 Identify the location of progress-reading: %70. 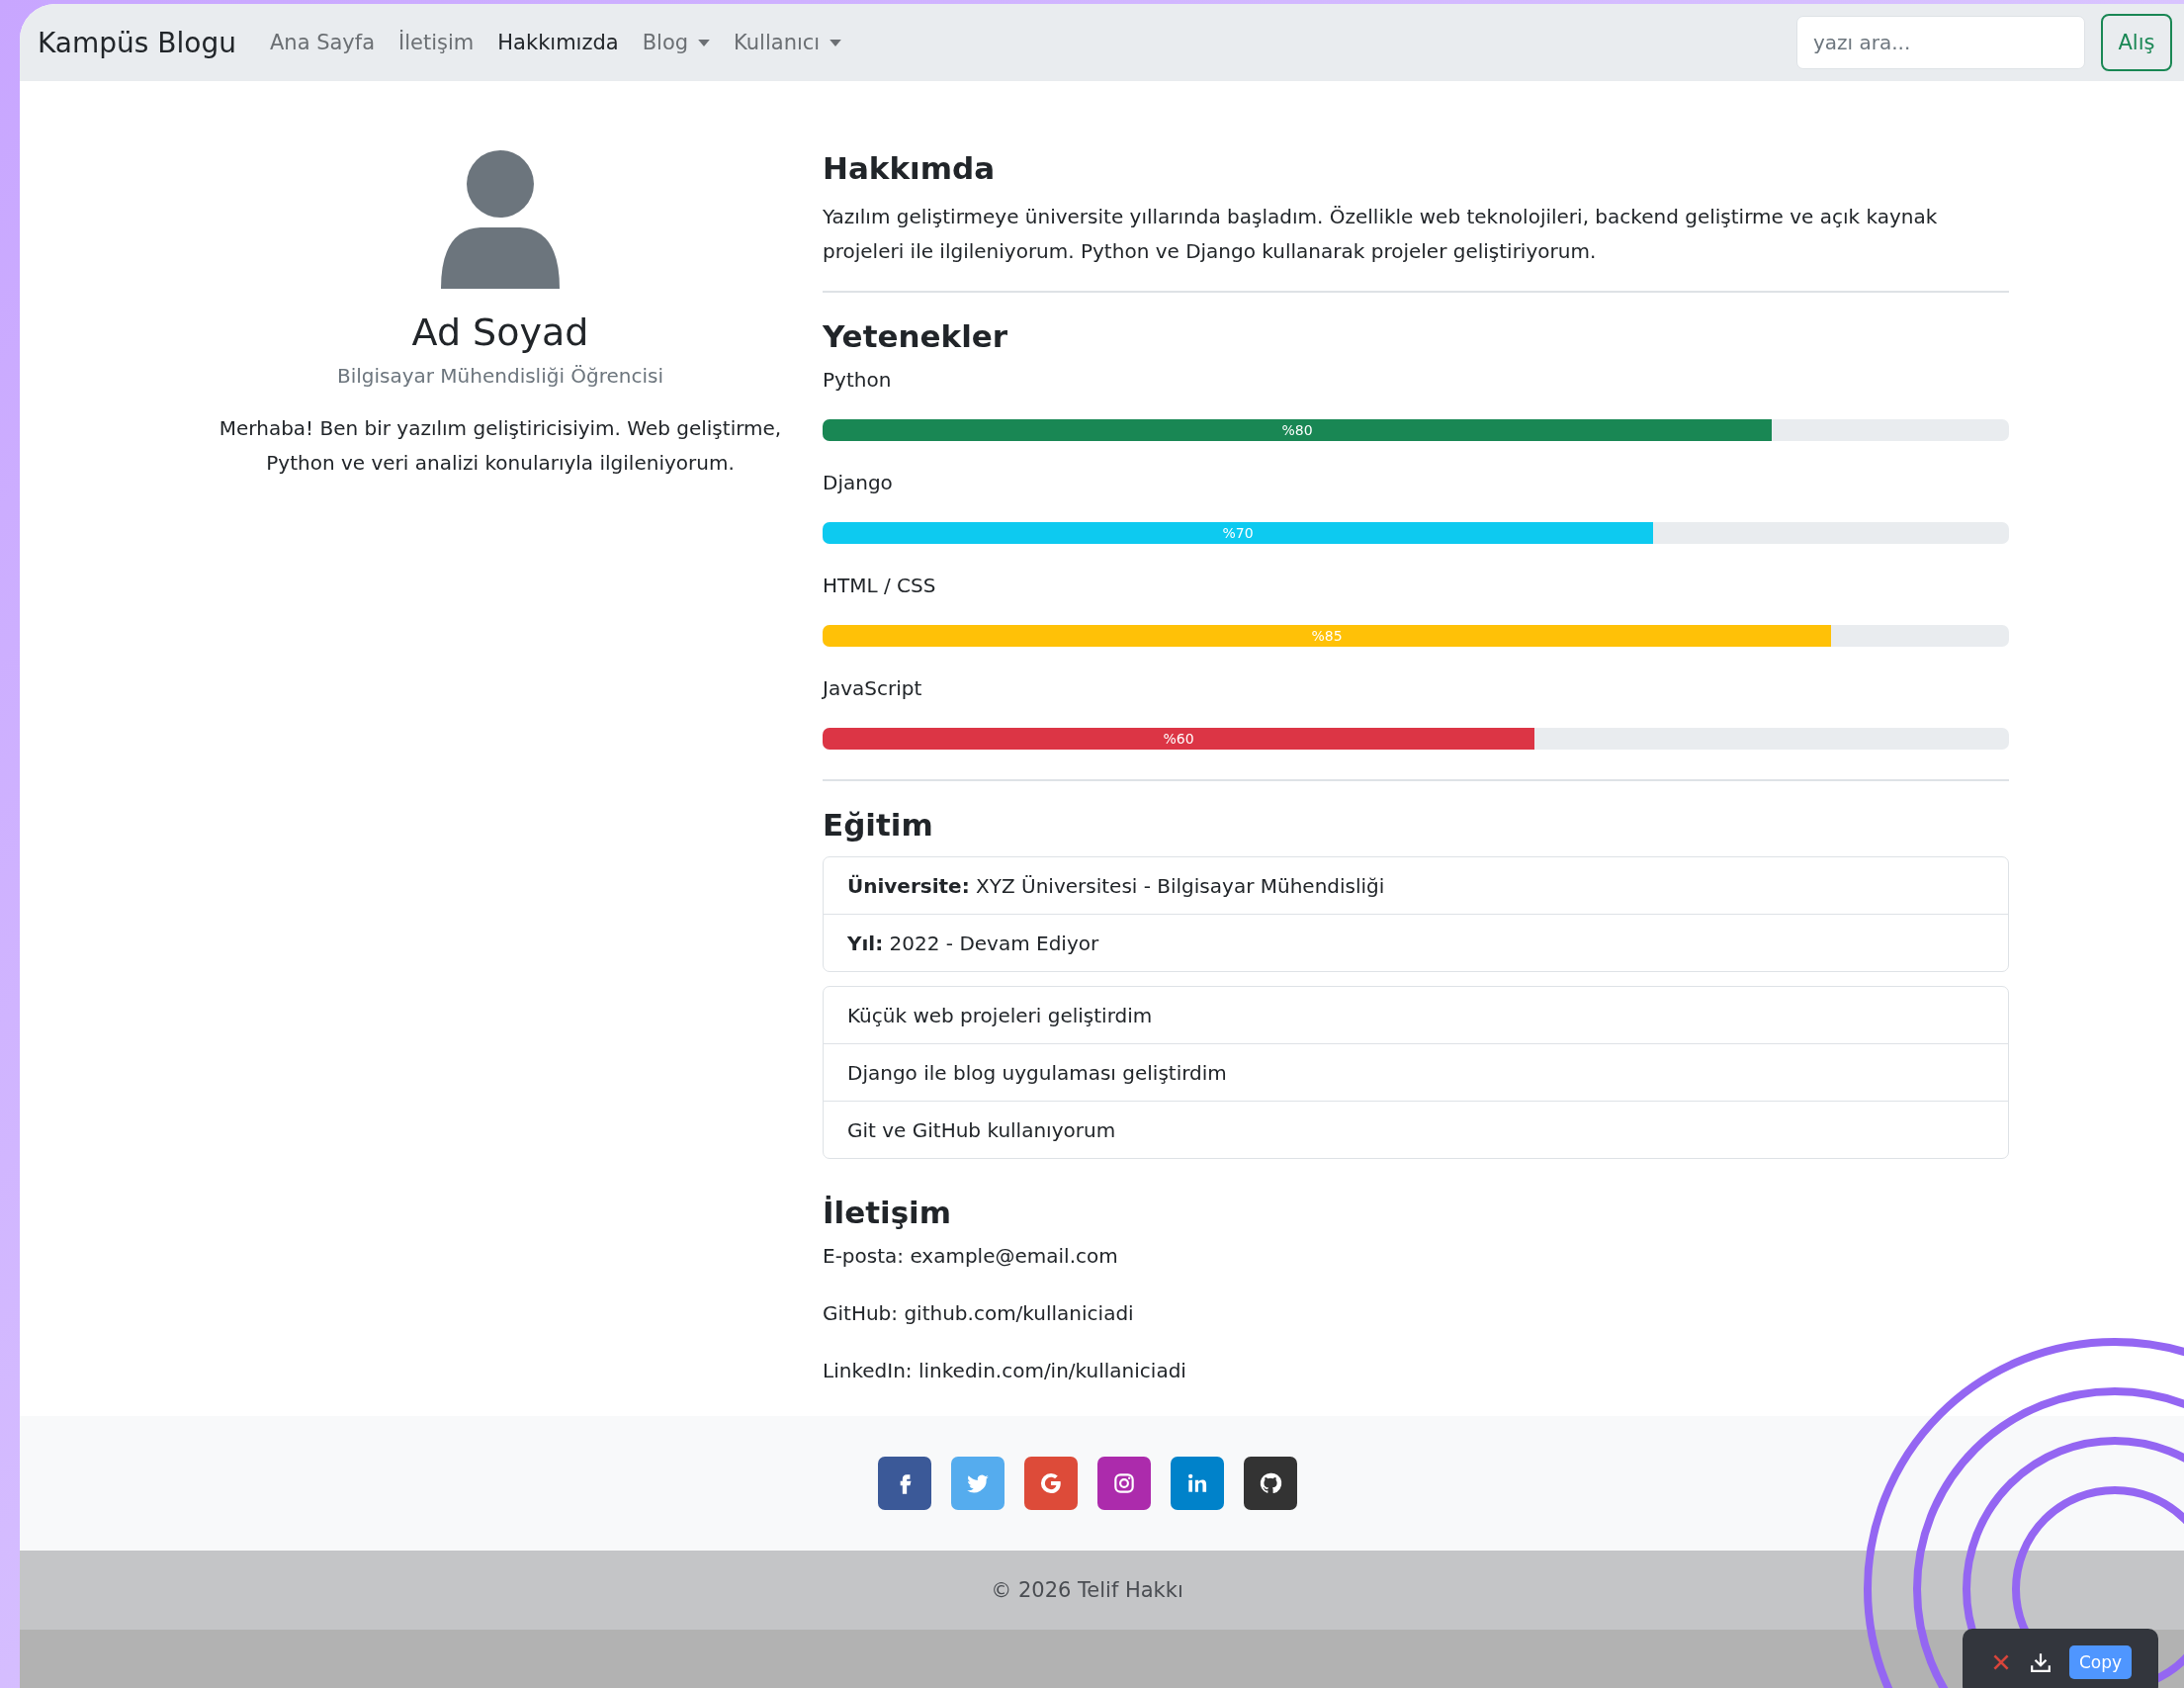
(1238, 533).